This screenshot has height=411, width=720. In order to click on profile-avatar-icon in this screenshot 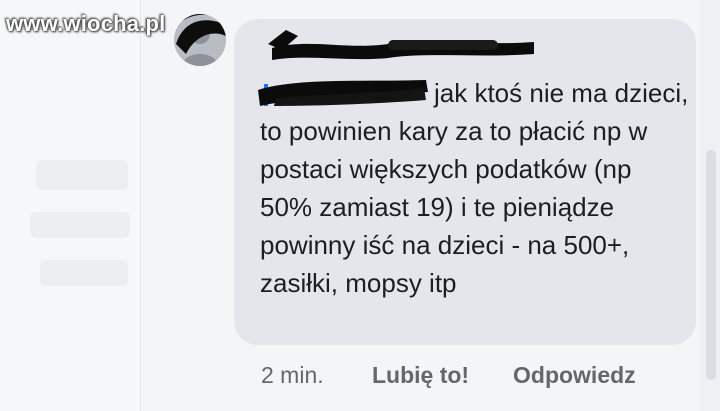, I will do `click(200, 40)`.